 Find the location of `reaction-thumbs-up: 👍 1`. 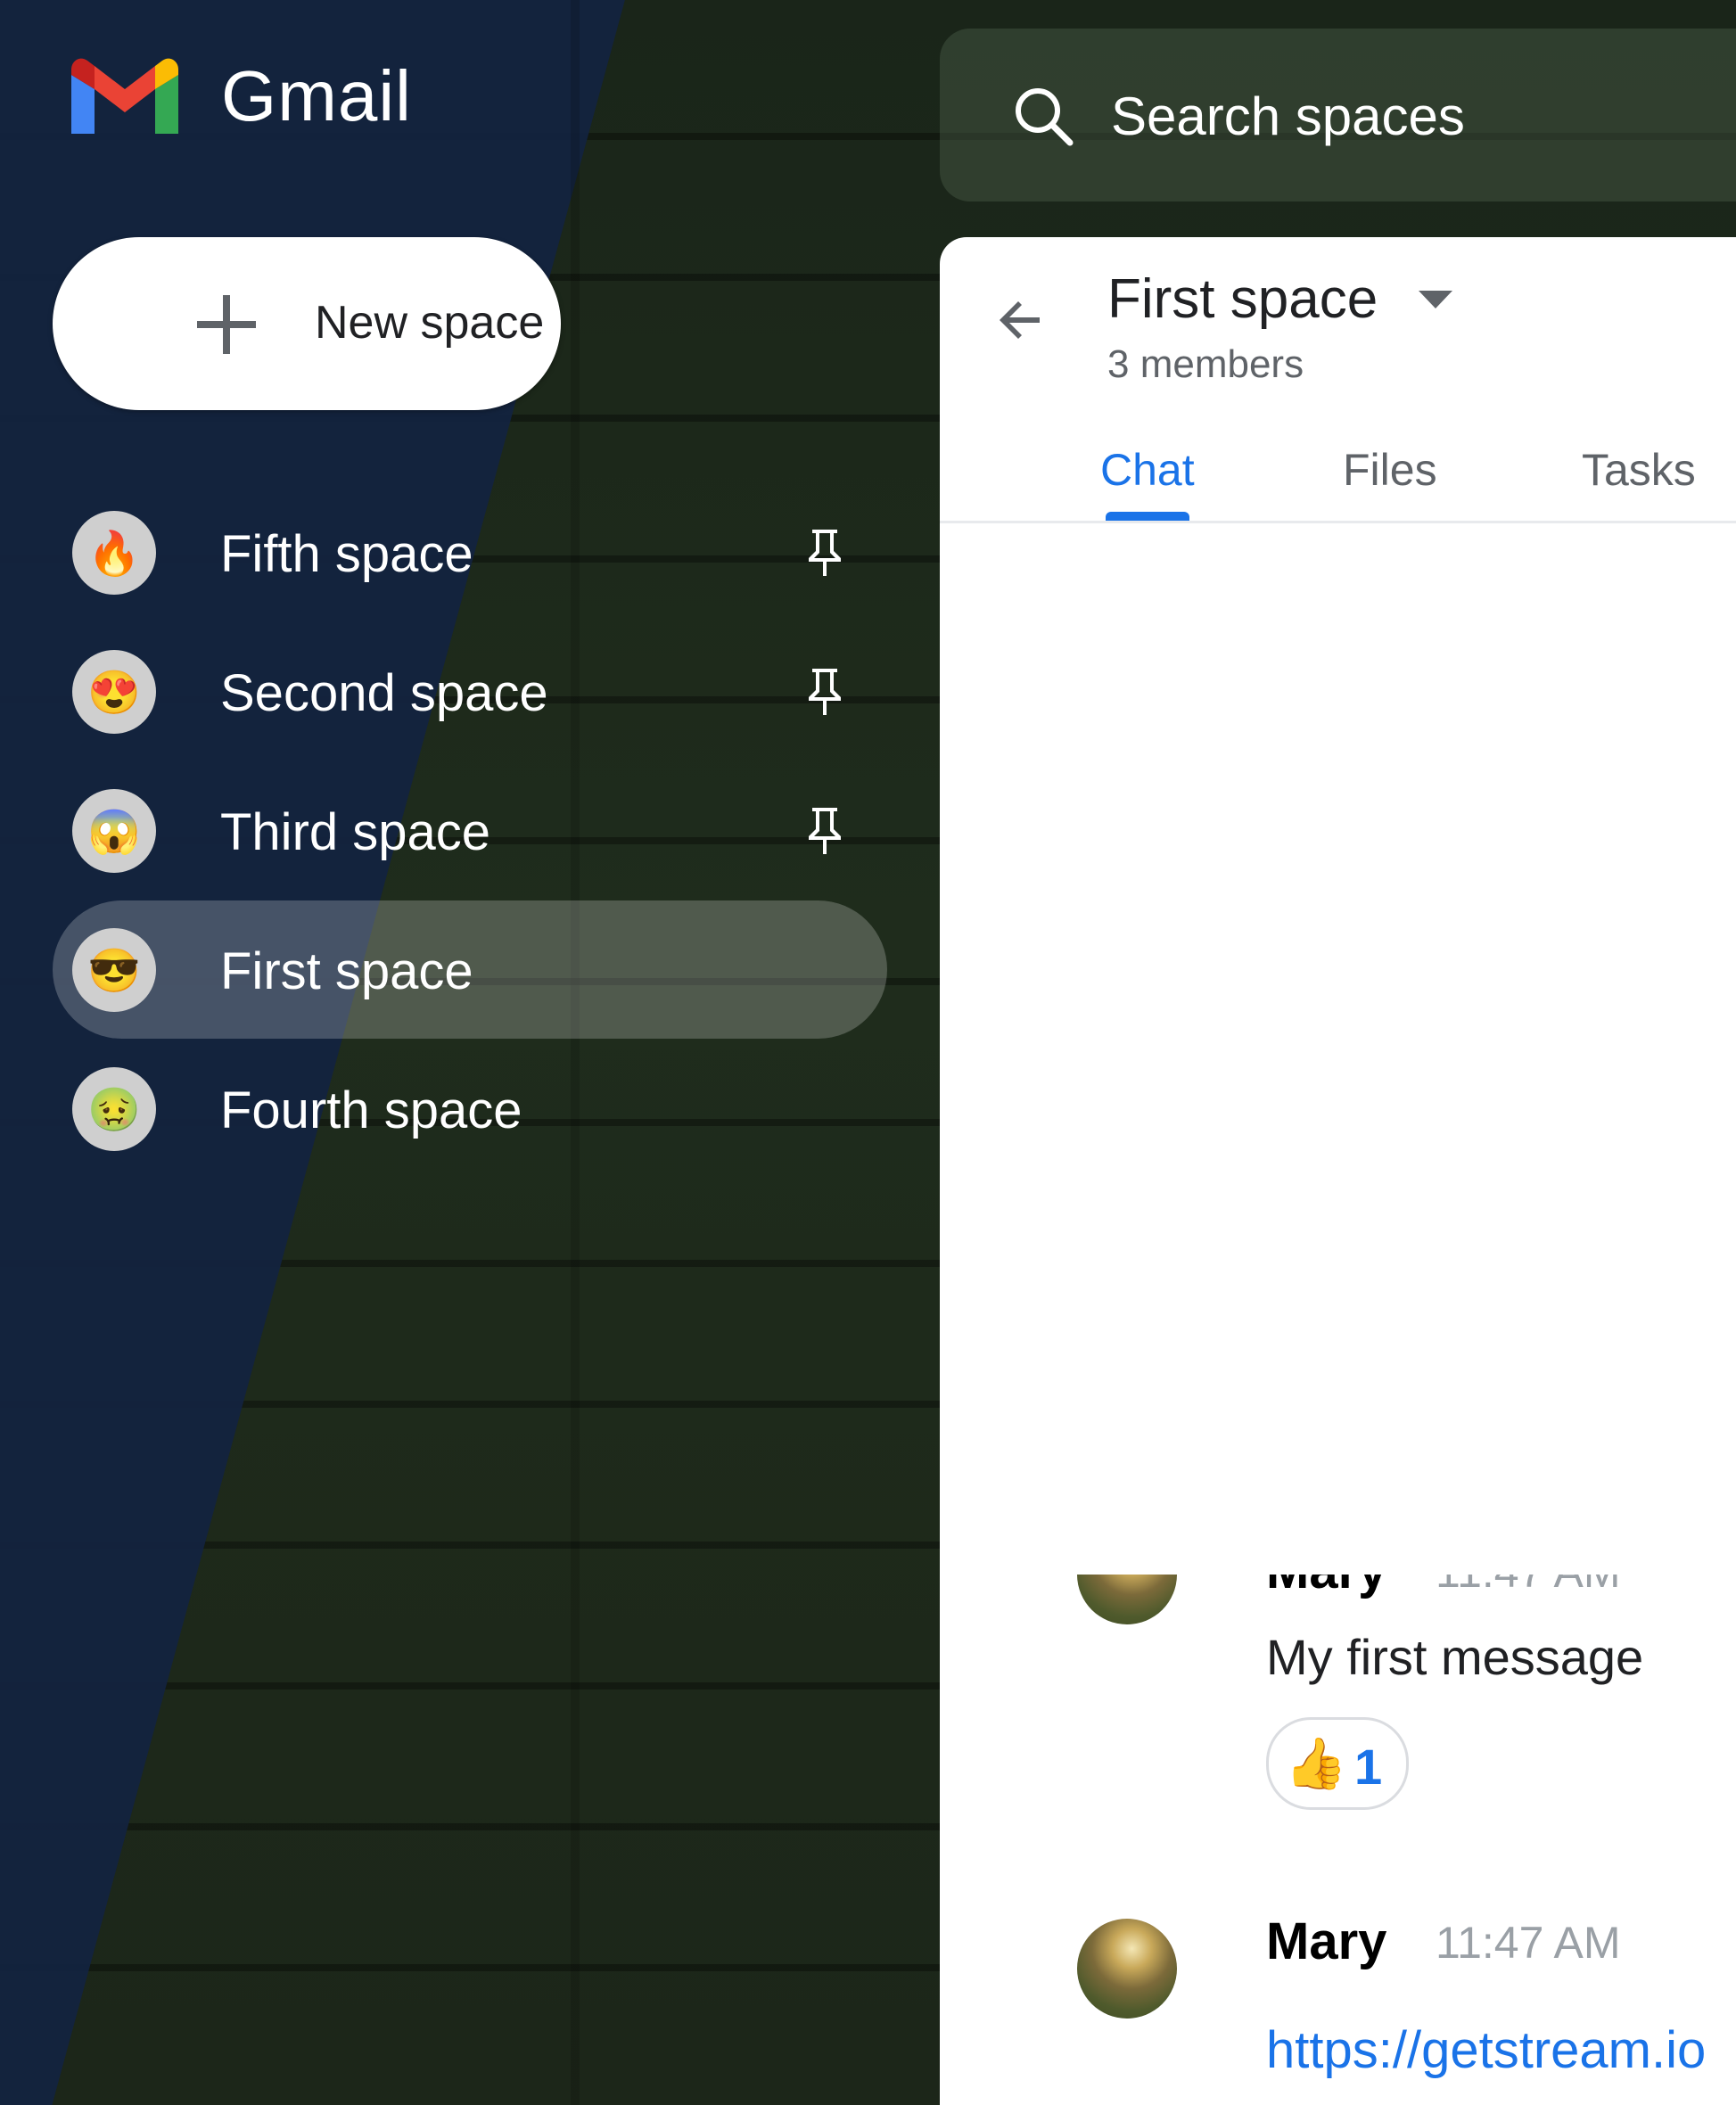

reaction-thumbs-up: 👍 1 is located at coordinates (1338, 1763).